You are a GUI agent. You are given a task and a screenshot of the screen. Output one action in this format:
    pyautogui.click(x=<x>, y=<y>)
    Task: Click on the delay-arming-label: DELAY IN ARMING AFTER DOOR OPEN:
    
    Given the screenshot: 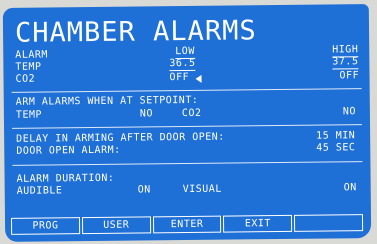 What is the action you would take?
    pyautogui.click(x=120, y=138)
    